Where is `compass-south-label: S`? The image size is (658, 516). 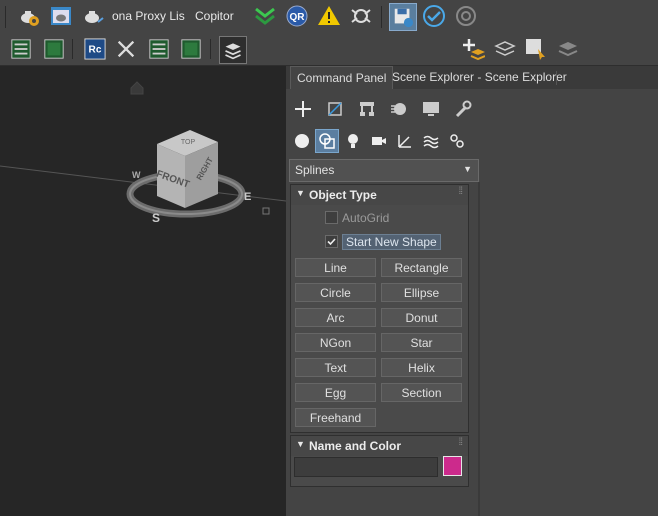
compass-south-label: S is located at coordinates (156, 218).